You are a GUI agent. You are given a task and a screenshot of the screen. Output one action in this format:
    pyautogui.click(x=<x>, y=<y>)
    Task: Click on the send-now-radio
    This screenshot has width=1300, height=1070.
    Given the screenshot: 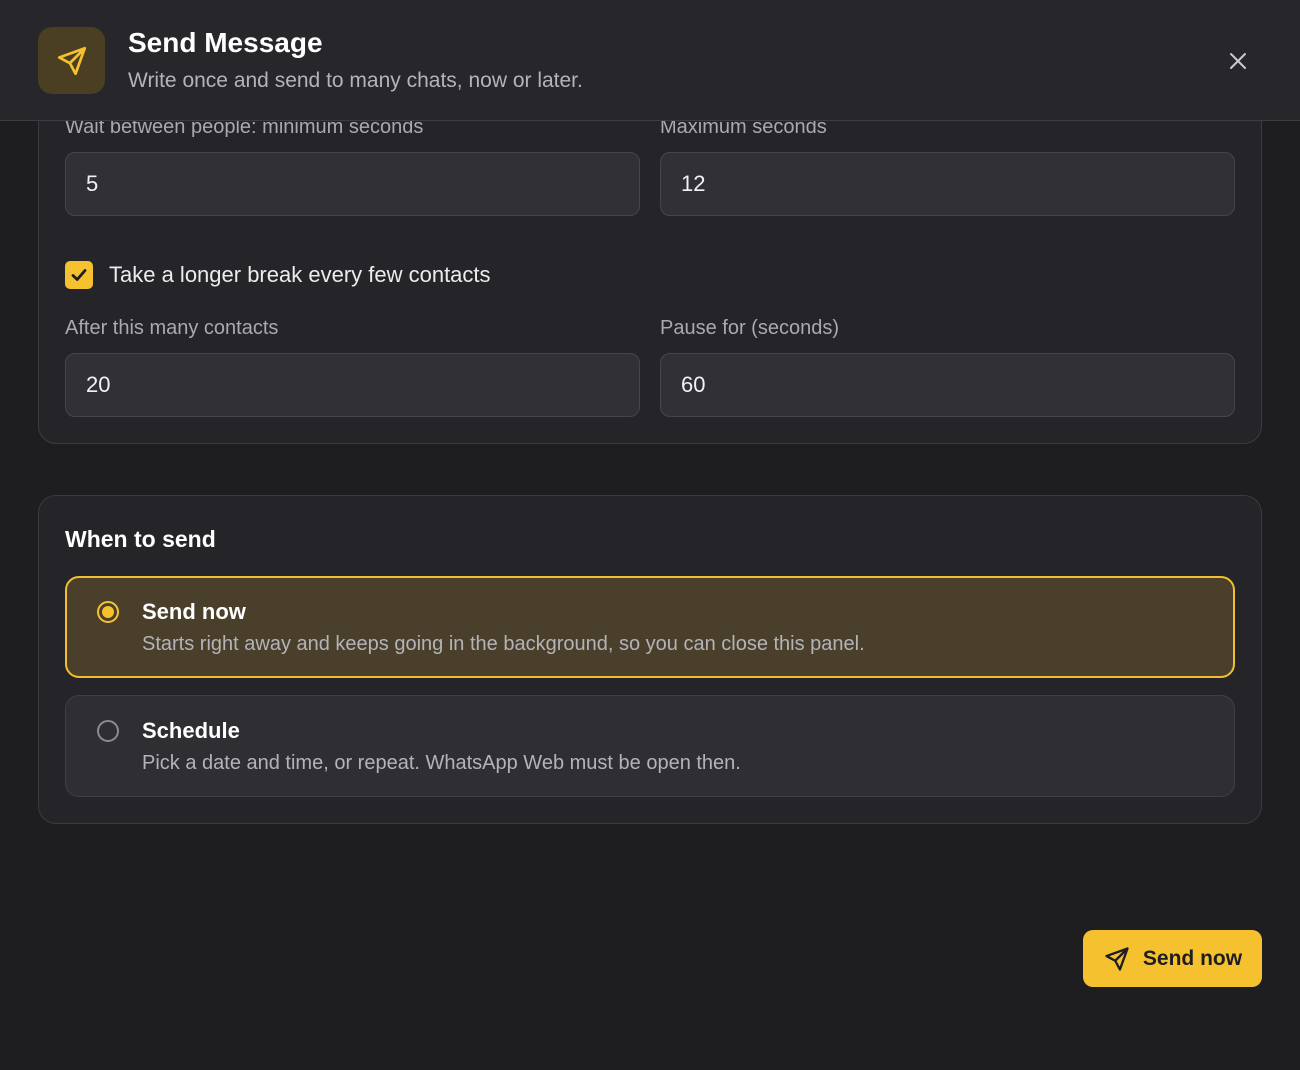 What is the action you would take?
    pyautogui.click(x=108, y=612)
    